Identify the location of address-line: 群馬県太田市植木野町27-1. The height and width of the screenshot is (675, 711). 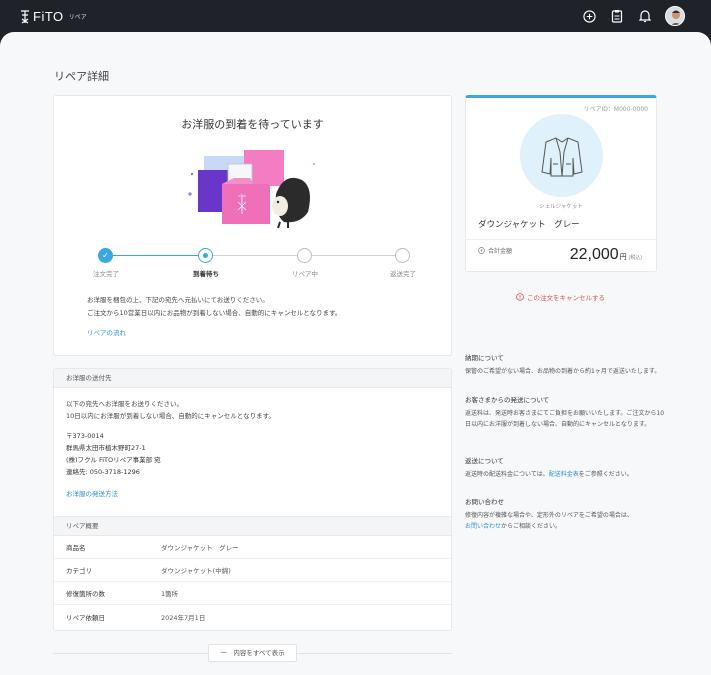
(106, 448).